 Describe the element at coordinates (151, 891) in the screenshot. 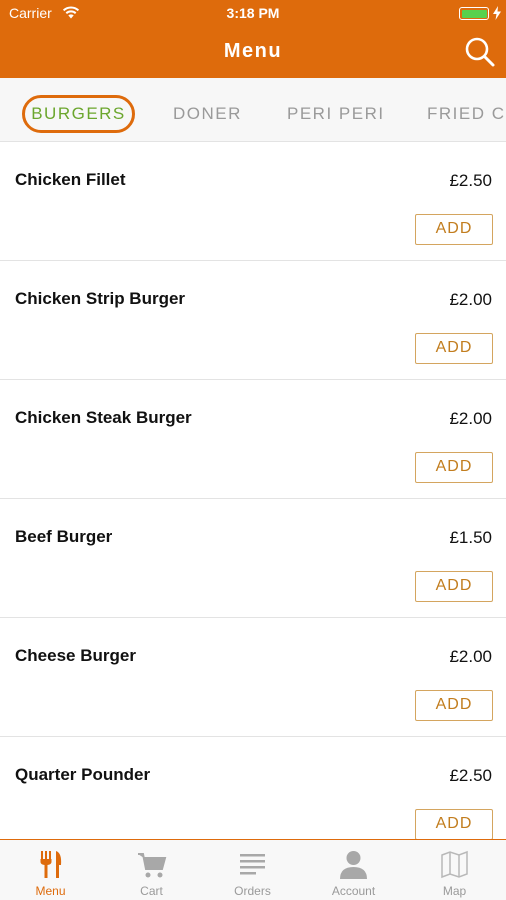

I see `tabbar-label: Cart` at that location.